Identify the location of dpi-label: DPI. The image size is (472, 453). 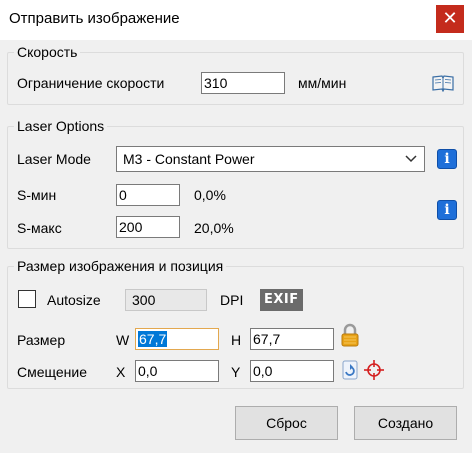
(232, 300).